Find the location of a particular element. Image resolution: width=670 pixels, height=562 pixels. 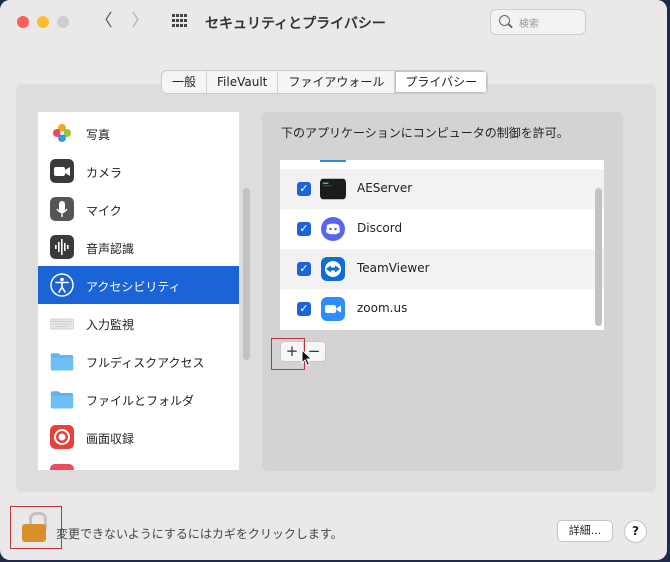

sidebar-item-screen-recording: 画面収録 is located at coordinates (138, 437).